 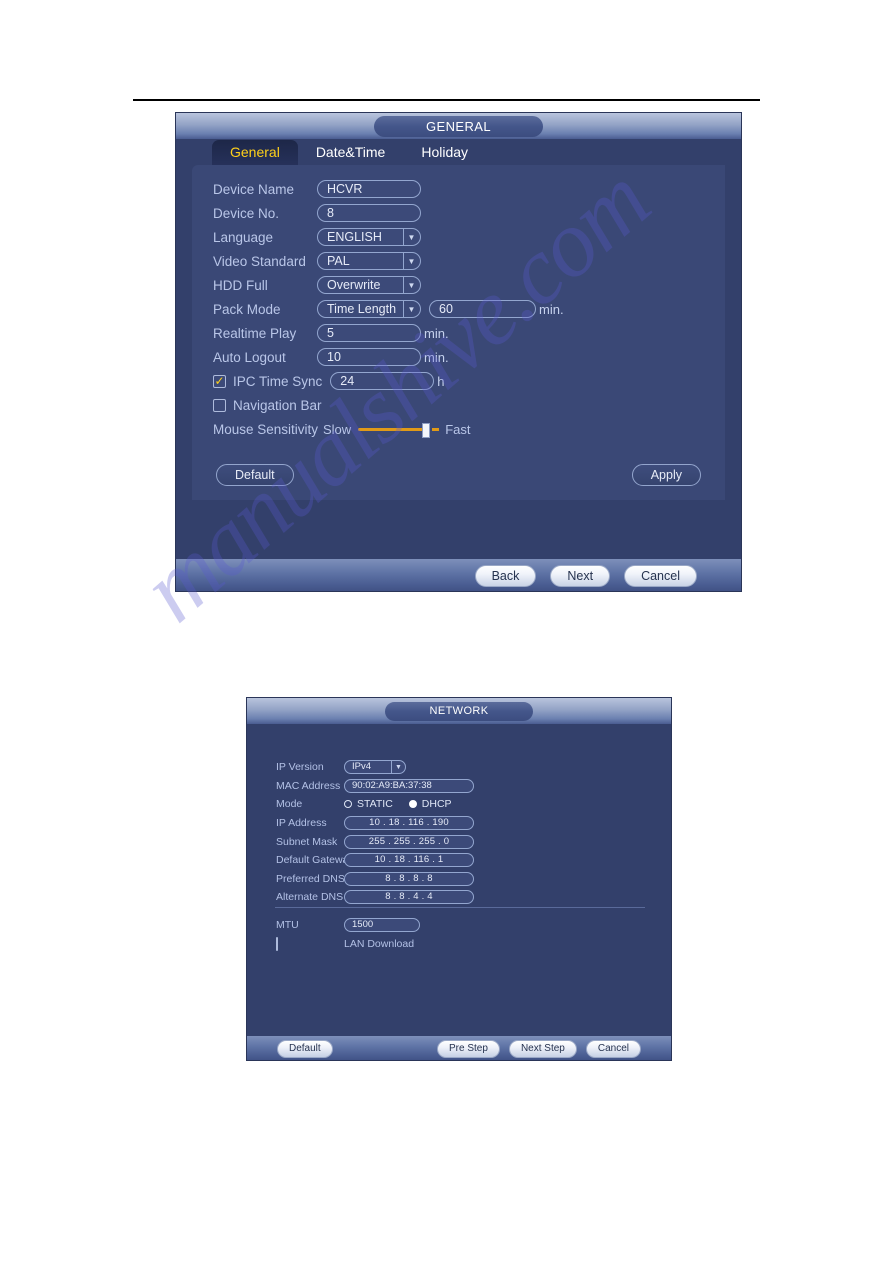 What do you see at coordinates (369, 261) in the screenshot?
I see `video-standard-select: PAL ▼` at bounding box center [369, 261].